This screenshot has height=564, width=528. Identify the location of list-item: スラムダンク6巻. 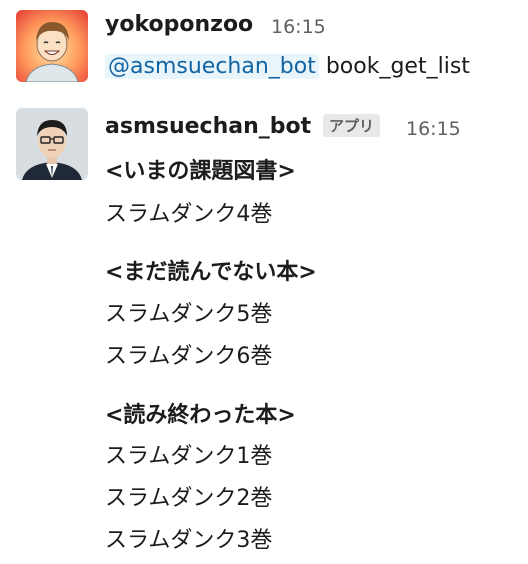
(189, 356).